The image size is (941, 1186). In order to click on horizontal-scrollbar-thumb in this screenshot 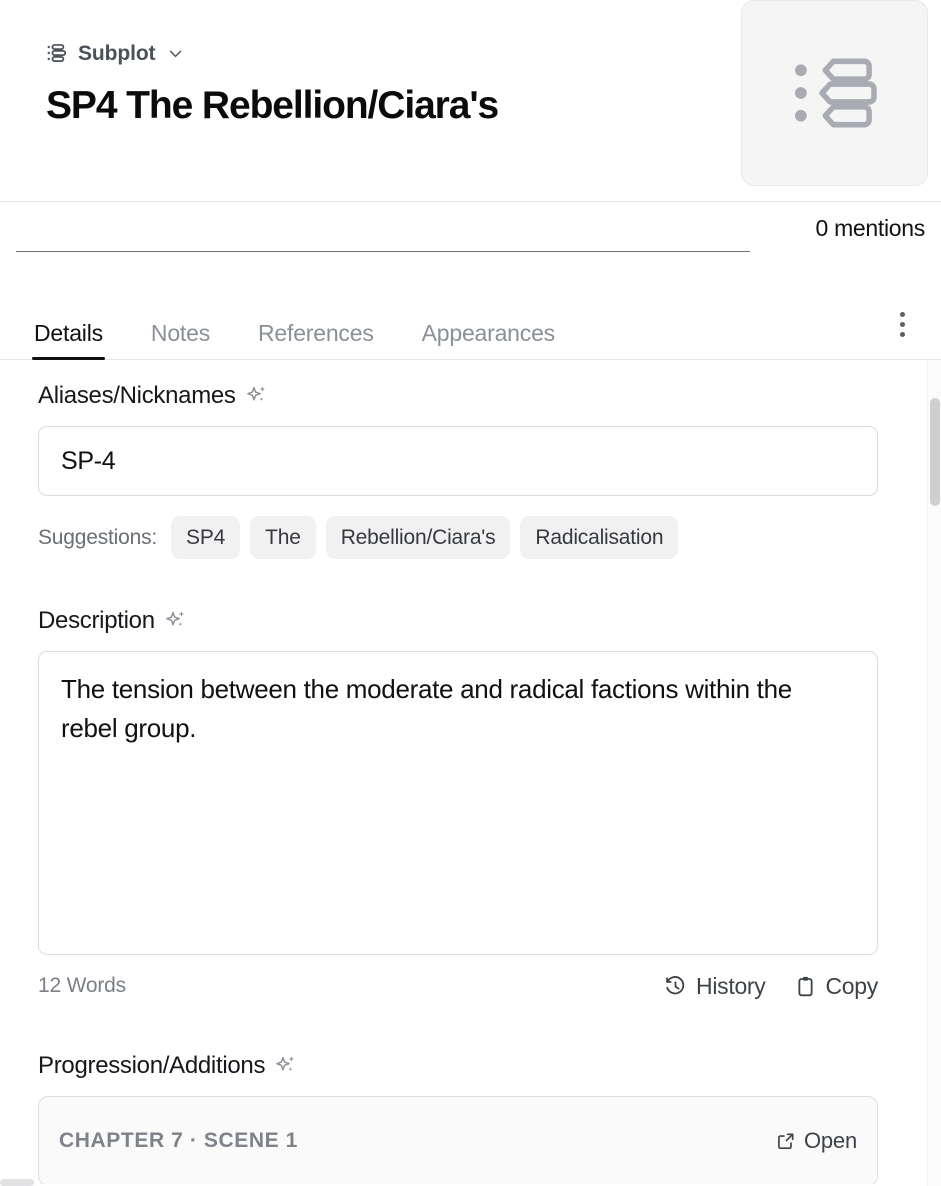, I will do `click(17, 1182)`.